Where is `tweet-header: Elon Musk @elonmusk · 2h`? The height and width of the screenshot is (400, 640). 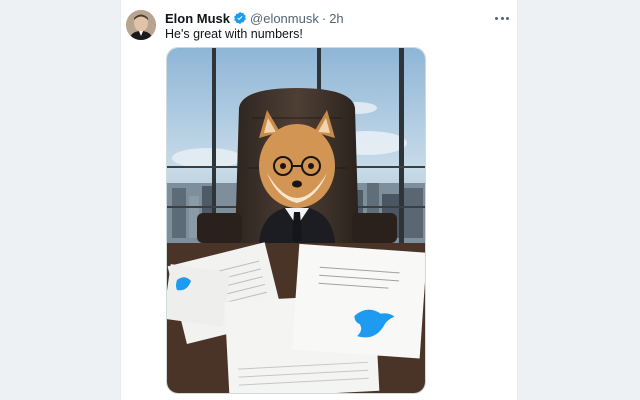
tweet-header: Elon Musk @elonmusk · 2h is located at coordinates (254, 18).